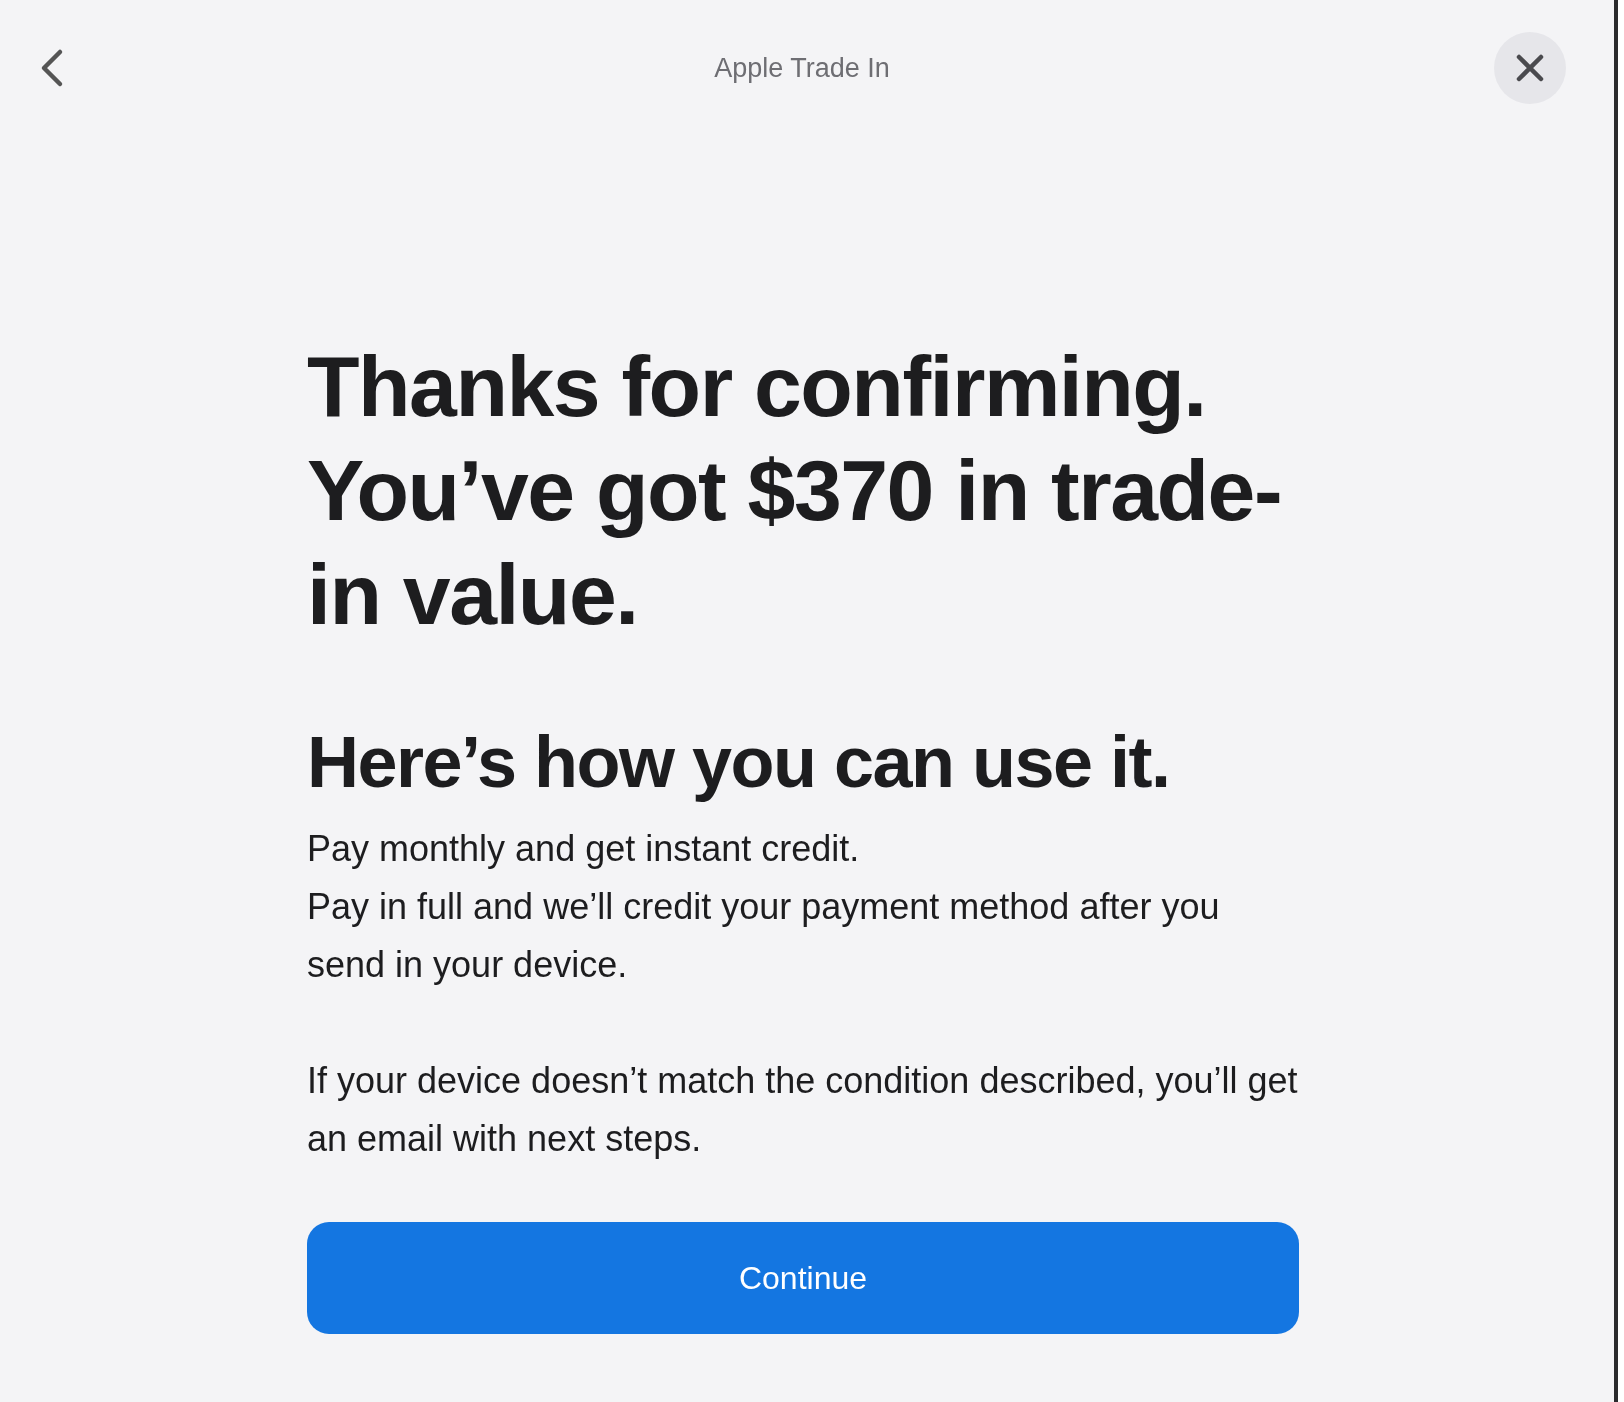 The image size is (1624, 1402). Describe the element at coordinates (803, 1110) in the screenshot. I see `body-paragraph: If your device doesn’t match the condition described, you’ll get an email with next steps.` at that location.